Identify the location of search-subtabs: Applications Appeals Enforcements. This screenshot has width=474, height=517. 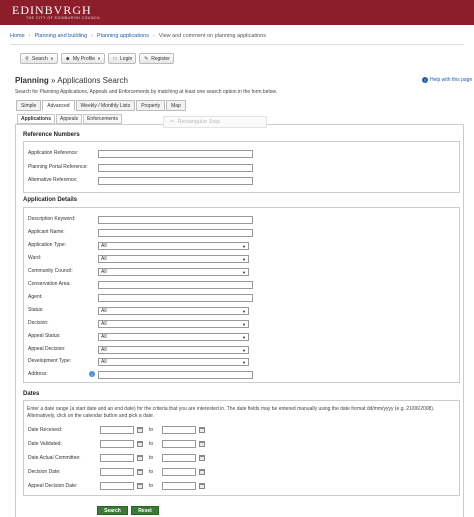
(69, 119).